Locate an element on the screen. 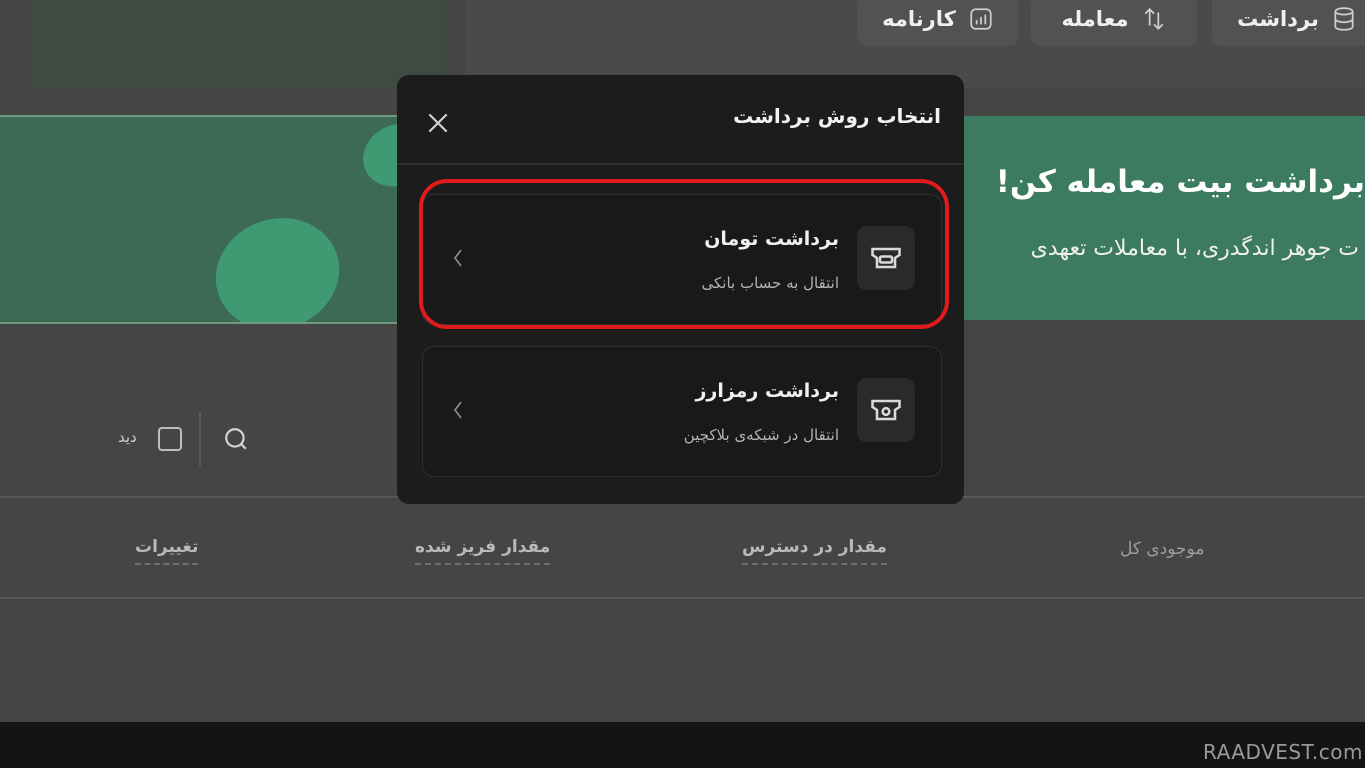 This screenshot has height=768, width=1365. top-left-panel is located at coordinates (237, 44).